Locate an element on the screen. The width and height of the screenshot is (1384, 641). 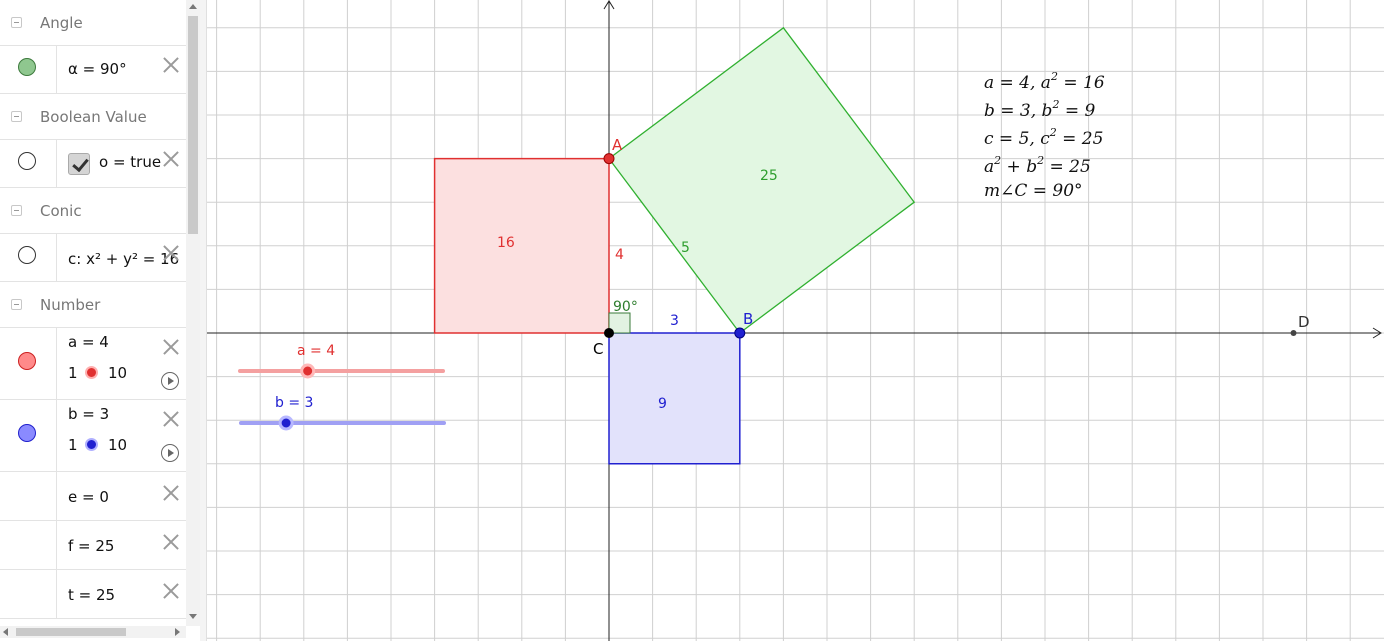
side-label-c: 5 is located at coordinates (685, 248).